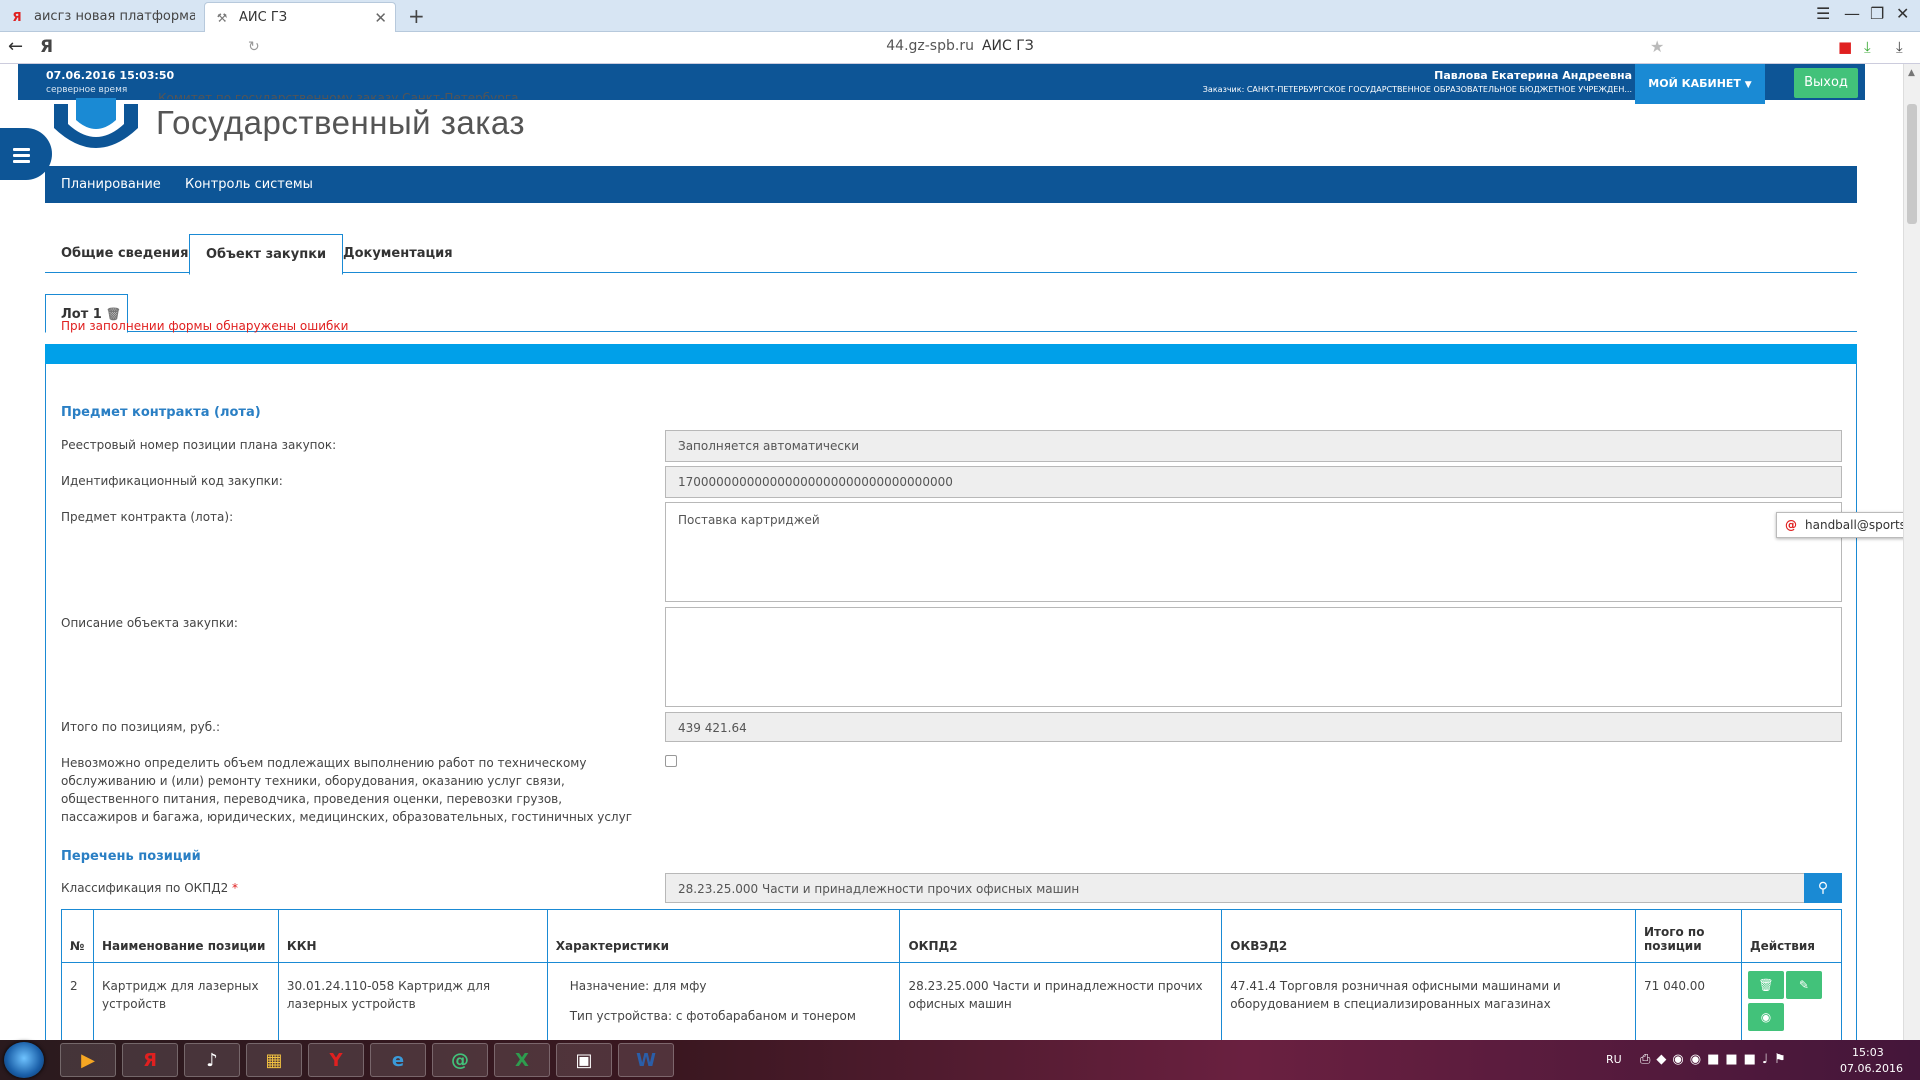 The height and width of the screenshot is (1080, 1920). I want to click on cell-number: 2, so click(77, 1006).